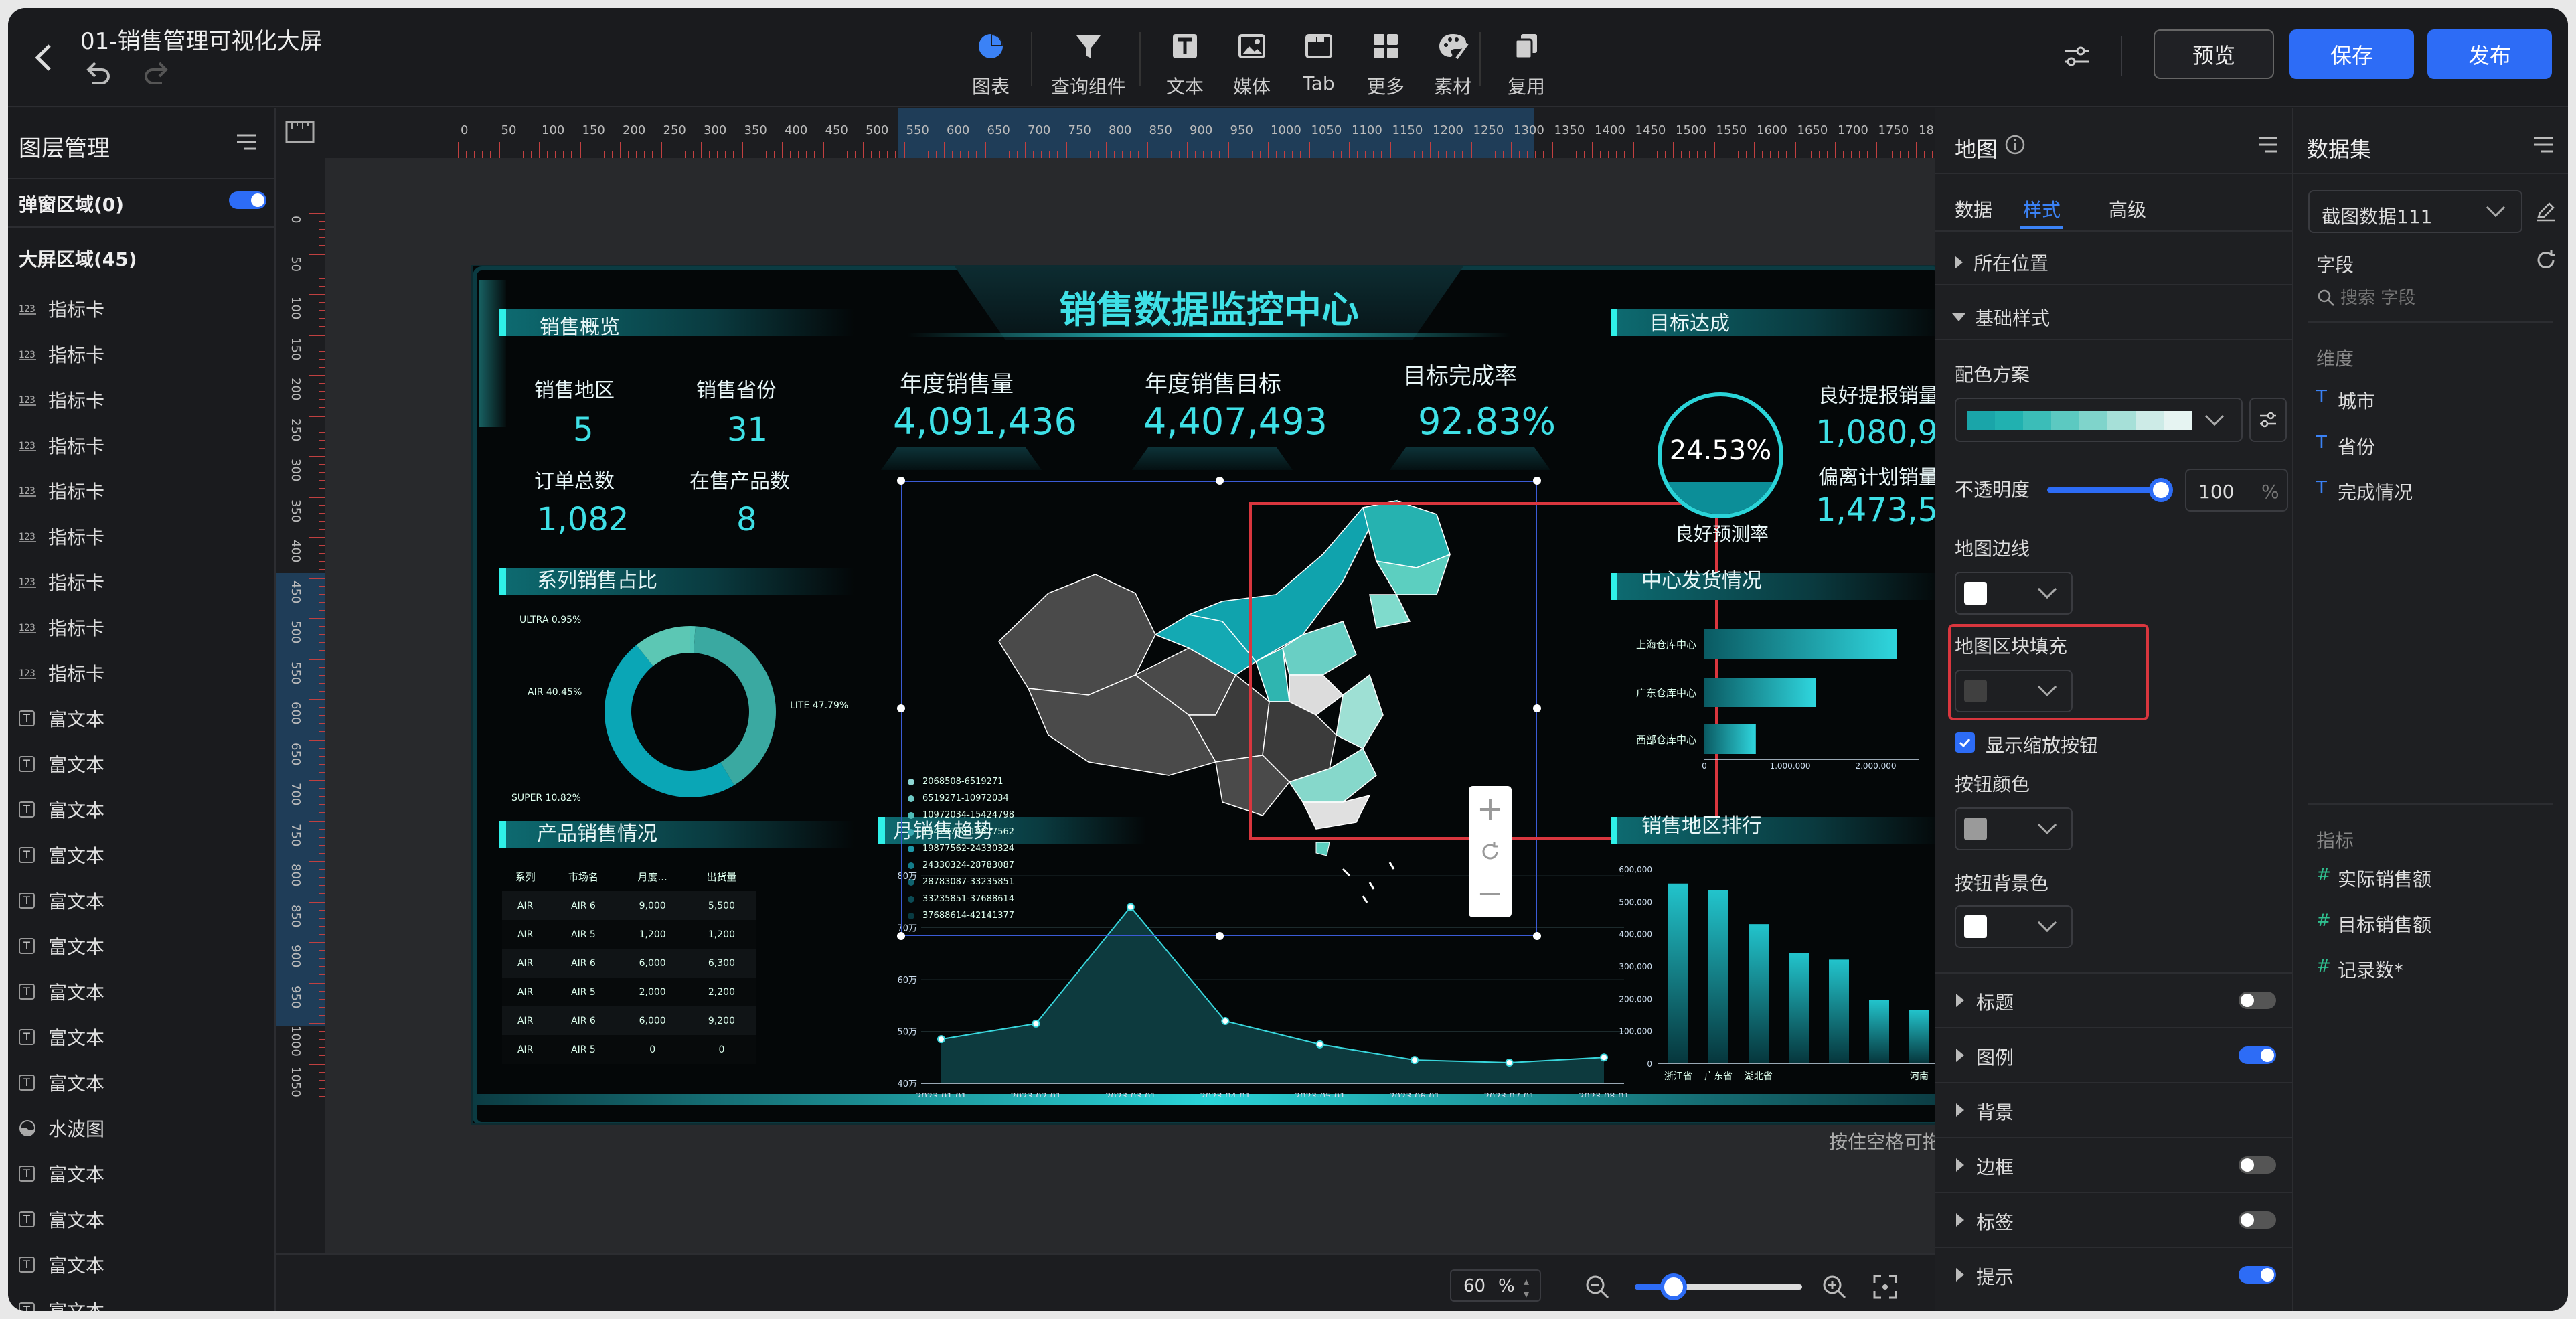  What do you see at coordinates (2431, 923) in the screenshot?
I see `metric-item: # 目标销售额` at bounding box center [2431, 923].